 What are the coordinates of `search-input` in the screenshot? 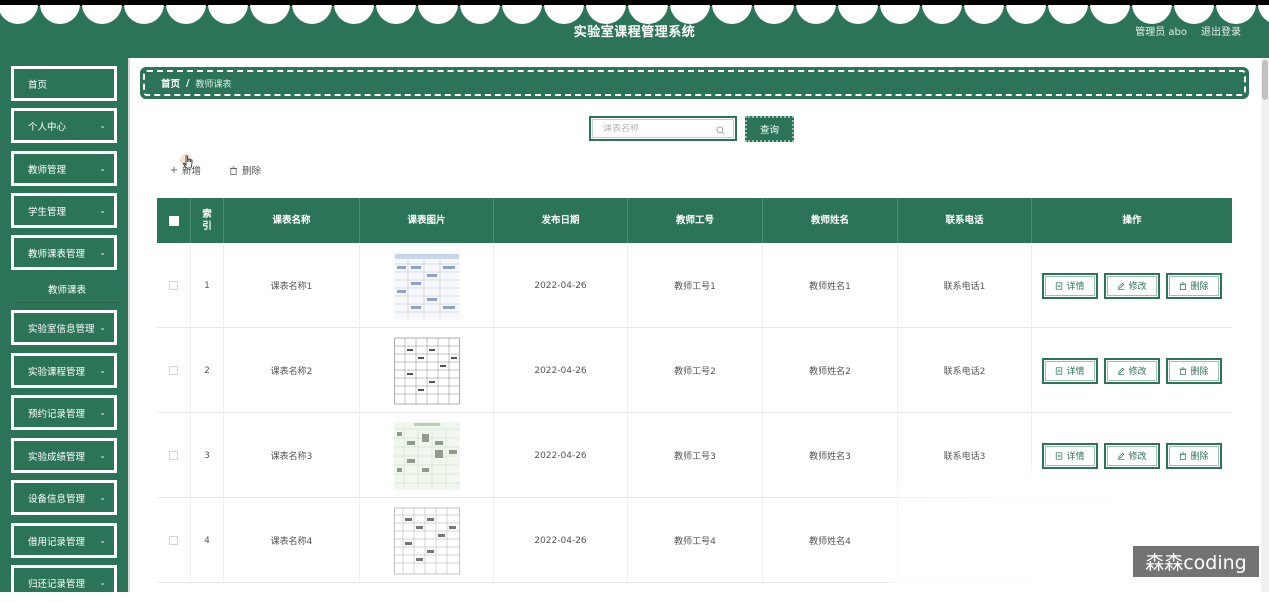 It's located at (659, 128).